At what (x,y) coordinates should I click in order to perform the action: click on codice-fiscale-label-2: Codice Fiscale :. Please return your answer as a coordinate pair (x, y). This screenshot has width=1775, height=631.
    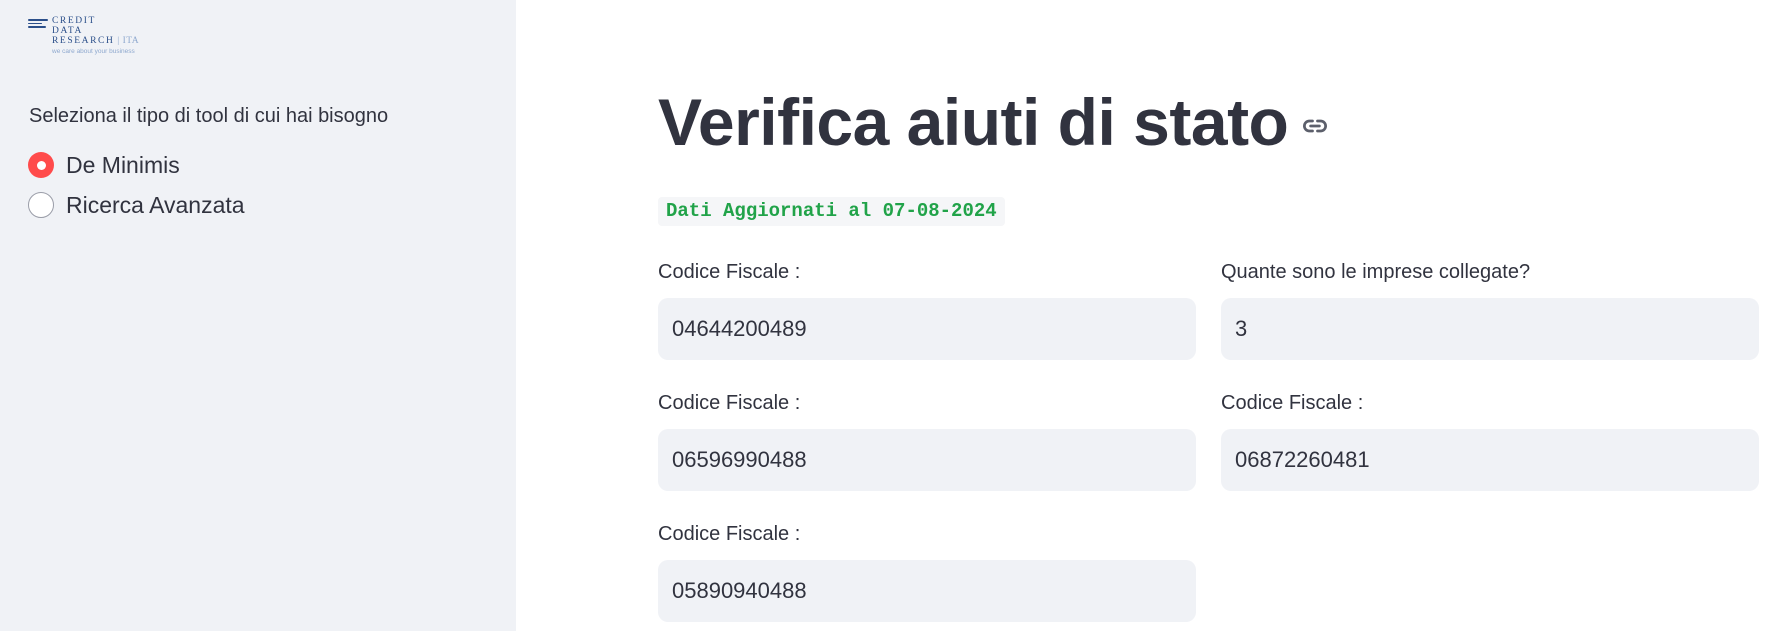
    Looking at the image, I should click on (729, 403).